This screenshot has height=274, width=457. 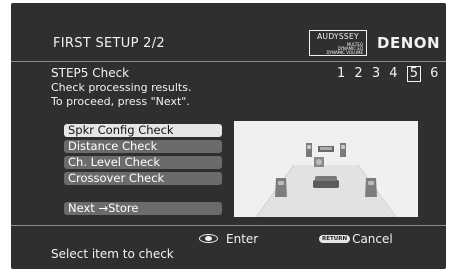 I want to click on speaker-layout-svg, so click(x=326, y=180).